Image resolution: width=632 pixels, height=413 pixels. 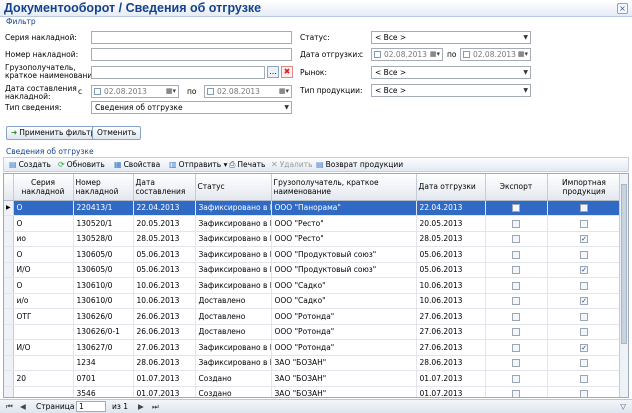 I want to click on column-header: Дата составления, so click(x=164, y=187).